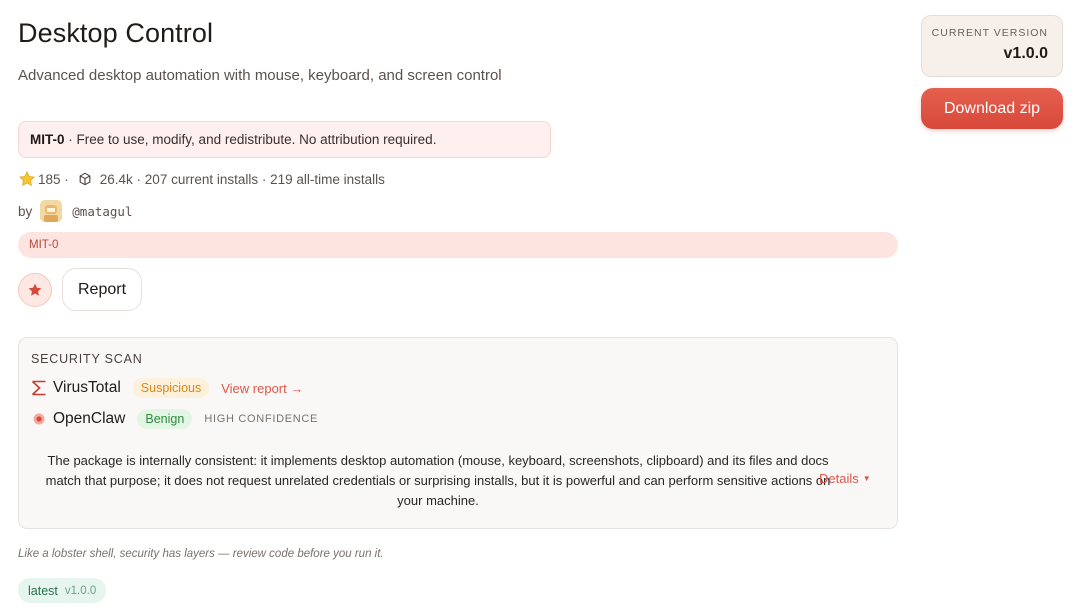 This screenshot has width=1080, height=608. What do you see at coordinates (261, 419) in the screenshot?
I see `confidence-label: HIGH CONFIDENCE` at bounding box center [261, 419].